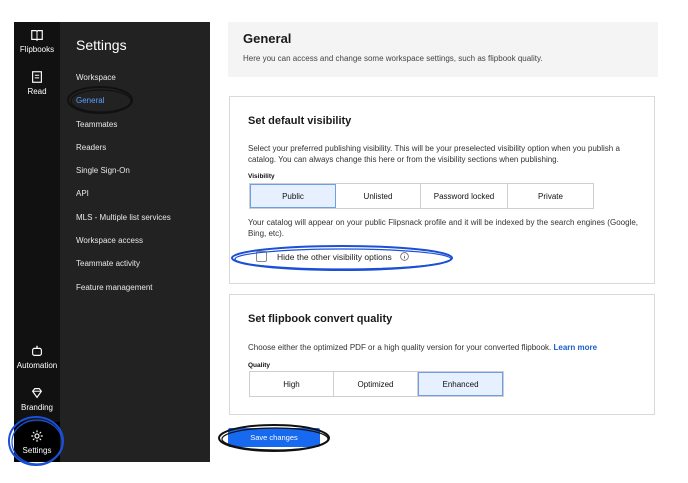 The height and width of the screenshot is (483, 688). What do you see at coordinates (320, 319) in the screenshot?
I see `quality-title: Set flipbook convert quality` at bounding box center [320, 319].